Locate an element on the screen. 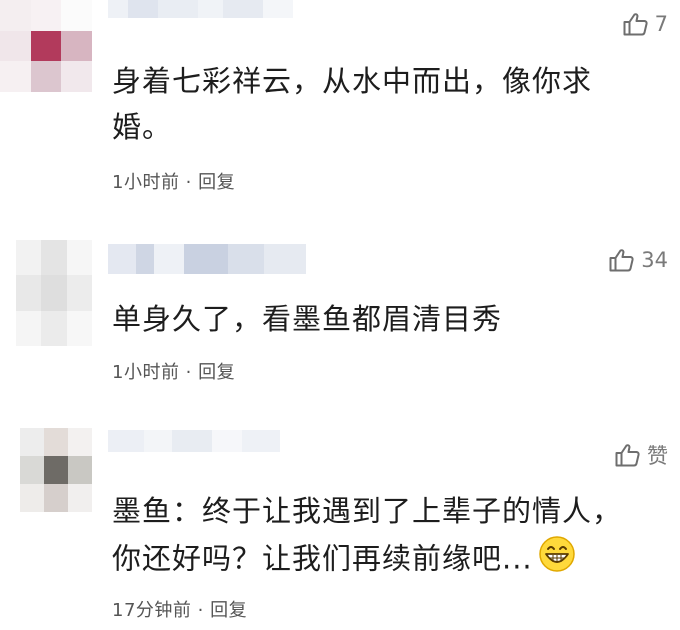 Image resolution: width=680 pixels, height=630 pixels. like-count: 7 is located at coordinates (661, 24).